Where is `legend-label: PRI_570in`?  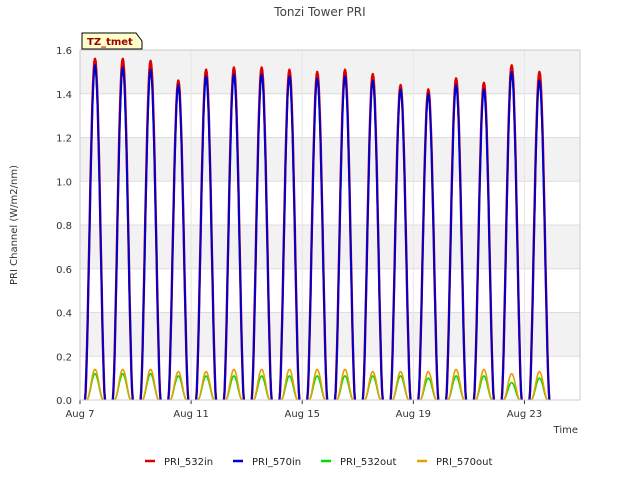 legend-label: PRI_570in is located at coordinates (276, 462).